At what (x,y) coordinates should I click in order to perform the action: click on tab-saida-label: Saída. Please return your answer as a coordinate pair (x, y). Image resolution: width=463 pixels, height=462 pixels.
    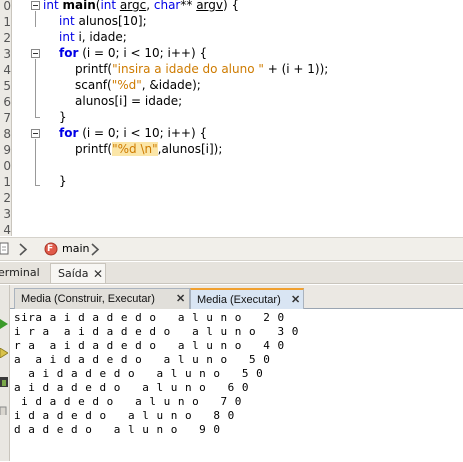
    Looking at the image, I should click on (73, 273).